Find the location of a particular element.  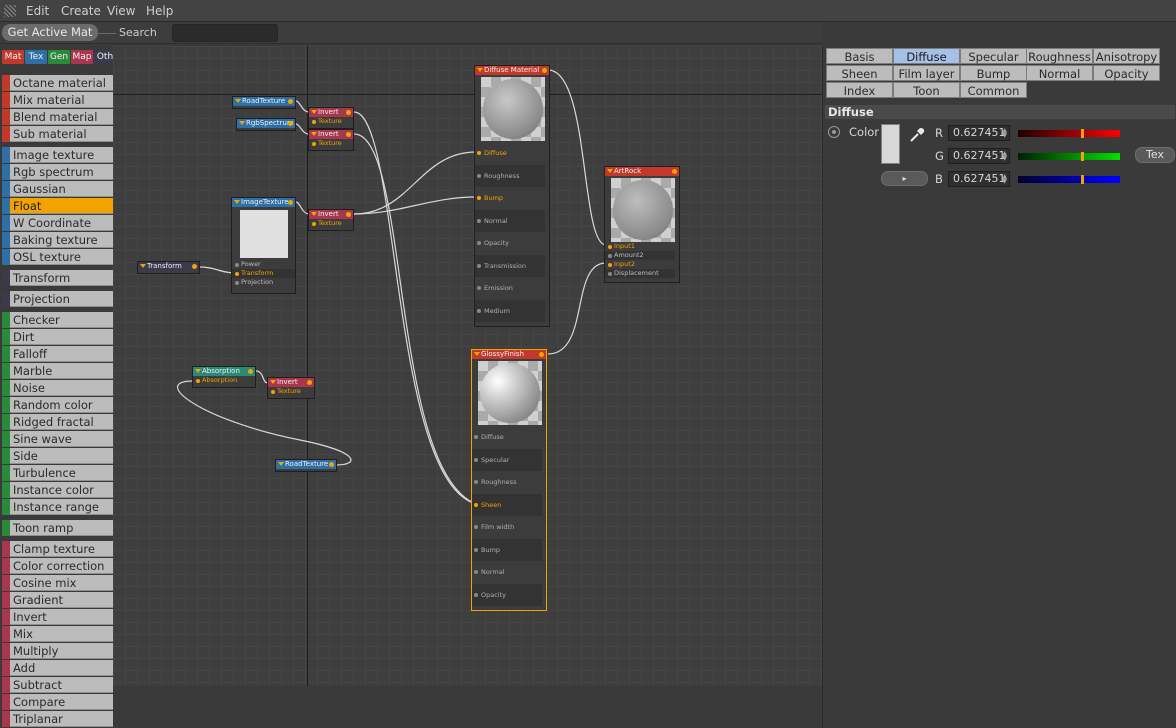

tab-basis: Basis is located at coordinates (859, 56).